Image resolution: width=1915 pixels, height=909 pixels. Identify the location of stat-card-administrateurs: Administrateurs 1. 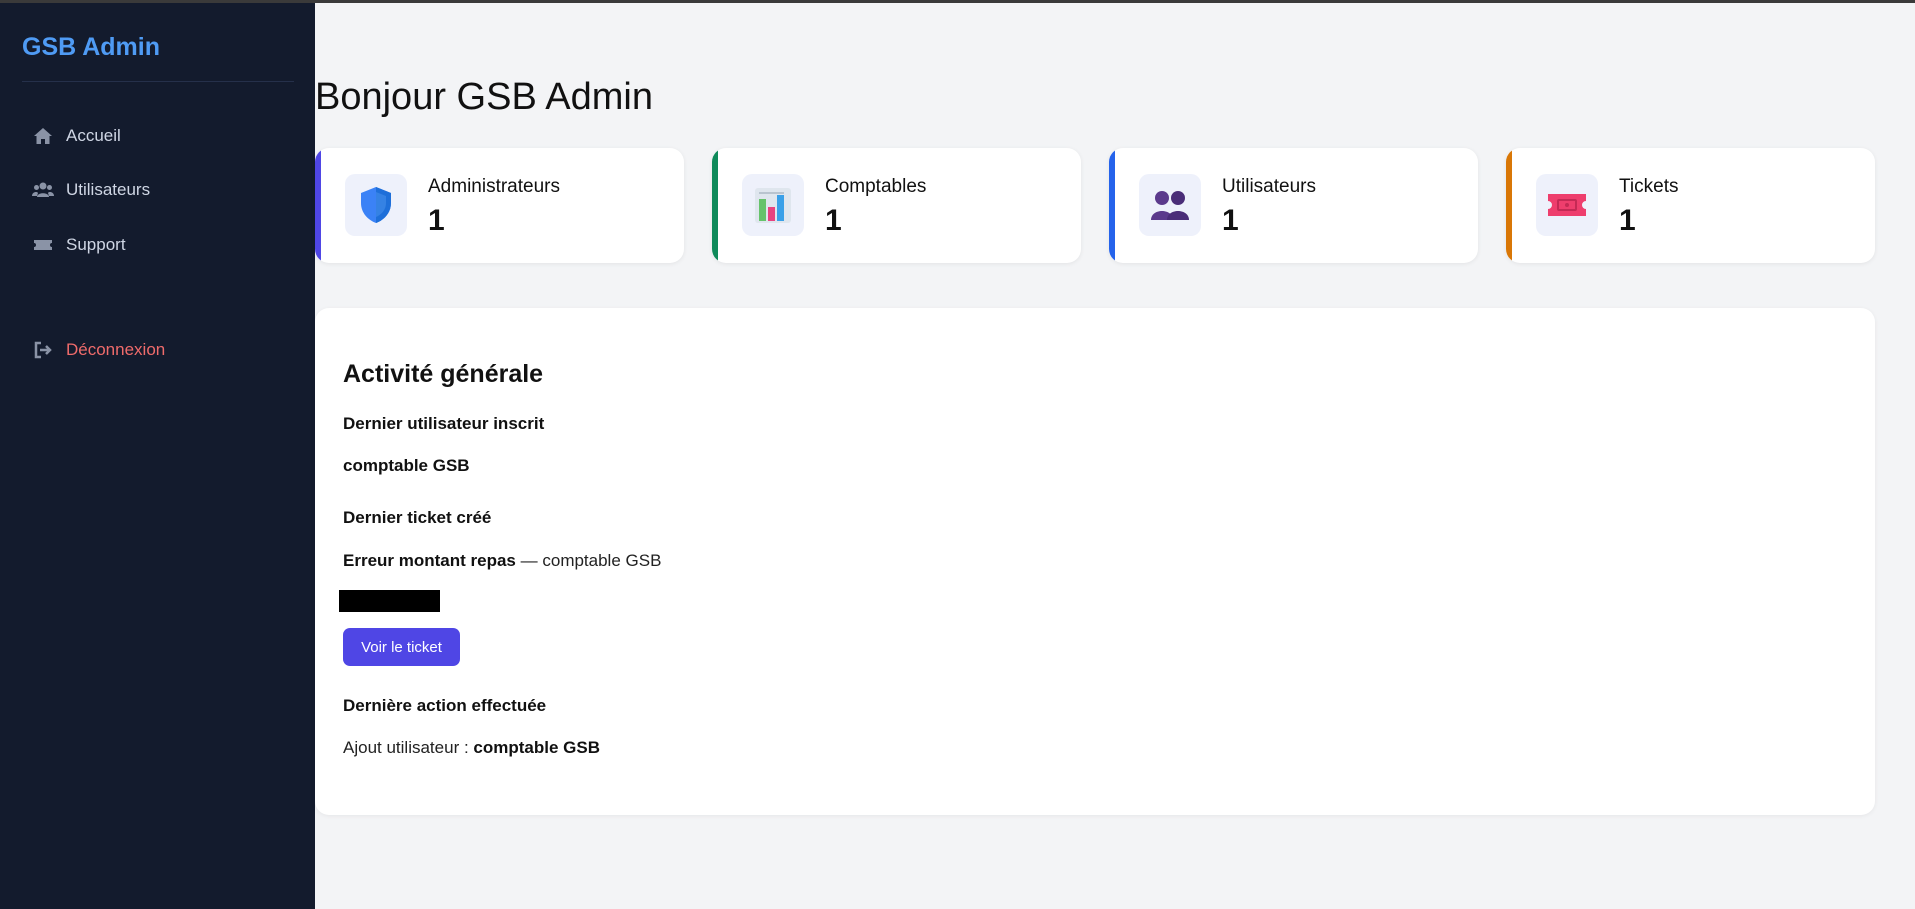
(499, 205).